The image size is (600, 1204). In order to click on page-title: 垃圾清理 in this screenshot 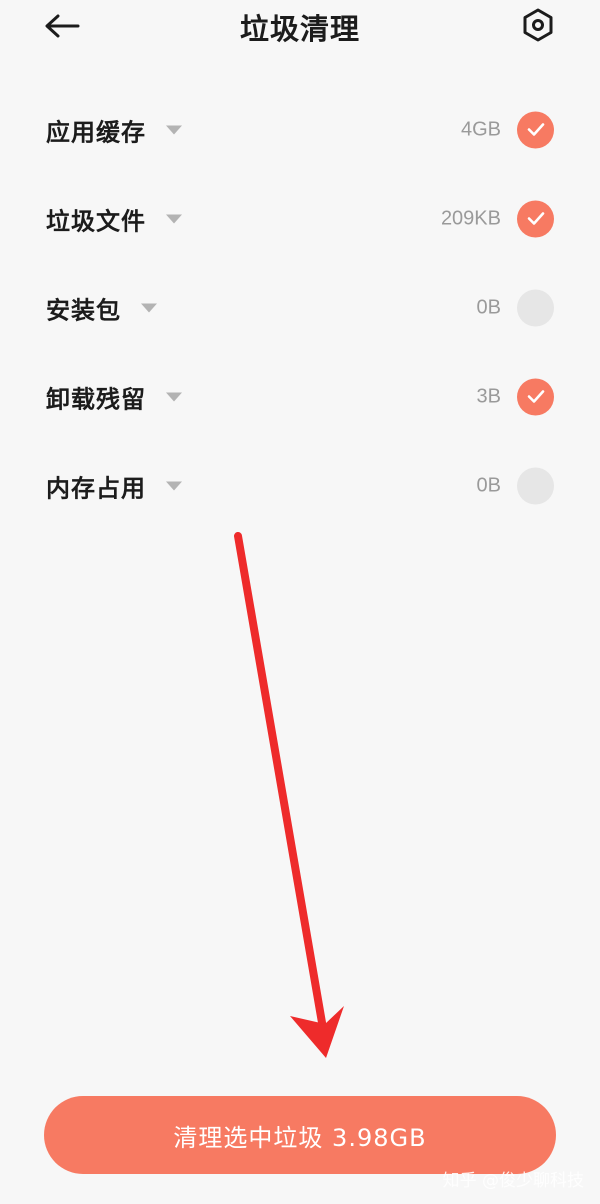, I will do `click(299, 29)`.